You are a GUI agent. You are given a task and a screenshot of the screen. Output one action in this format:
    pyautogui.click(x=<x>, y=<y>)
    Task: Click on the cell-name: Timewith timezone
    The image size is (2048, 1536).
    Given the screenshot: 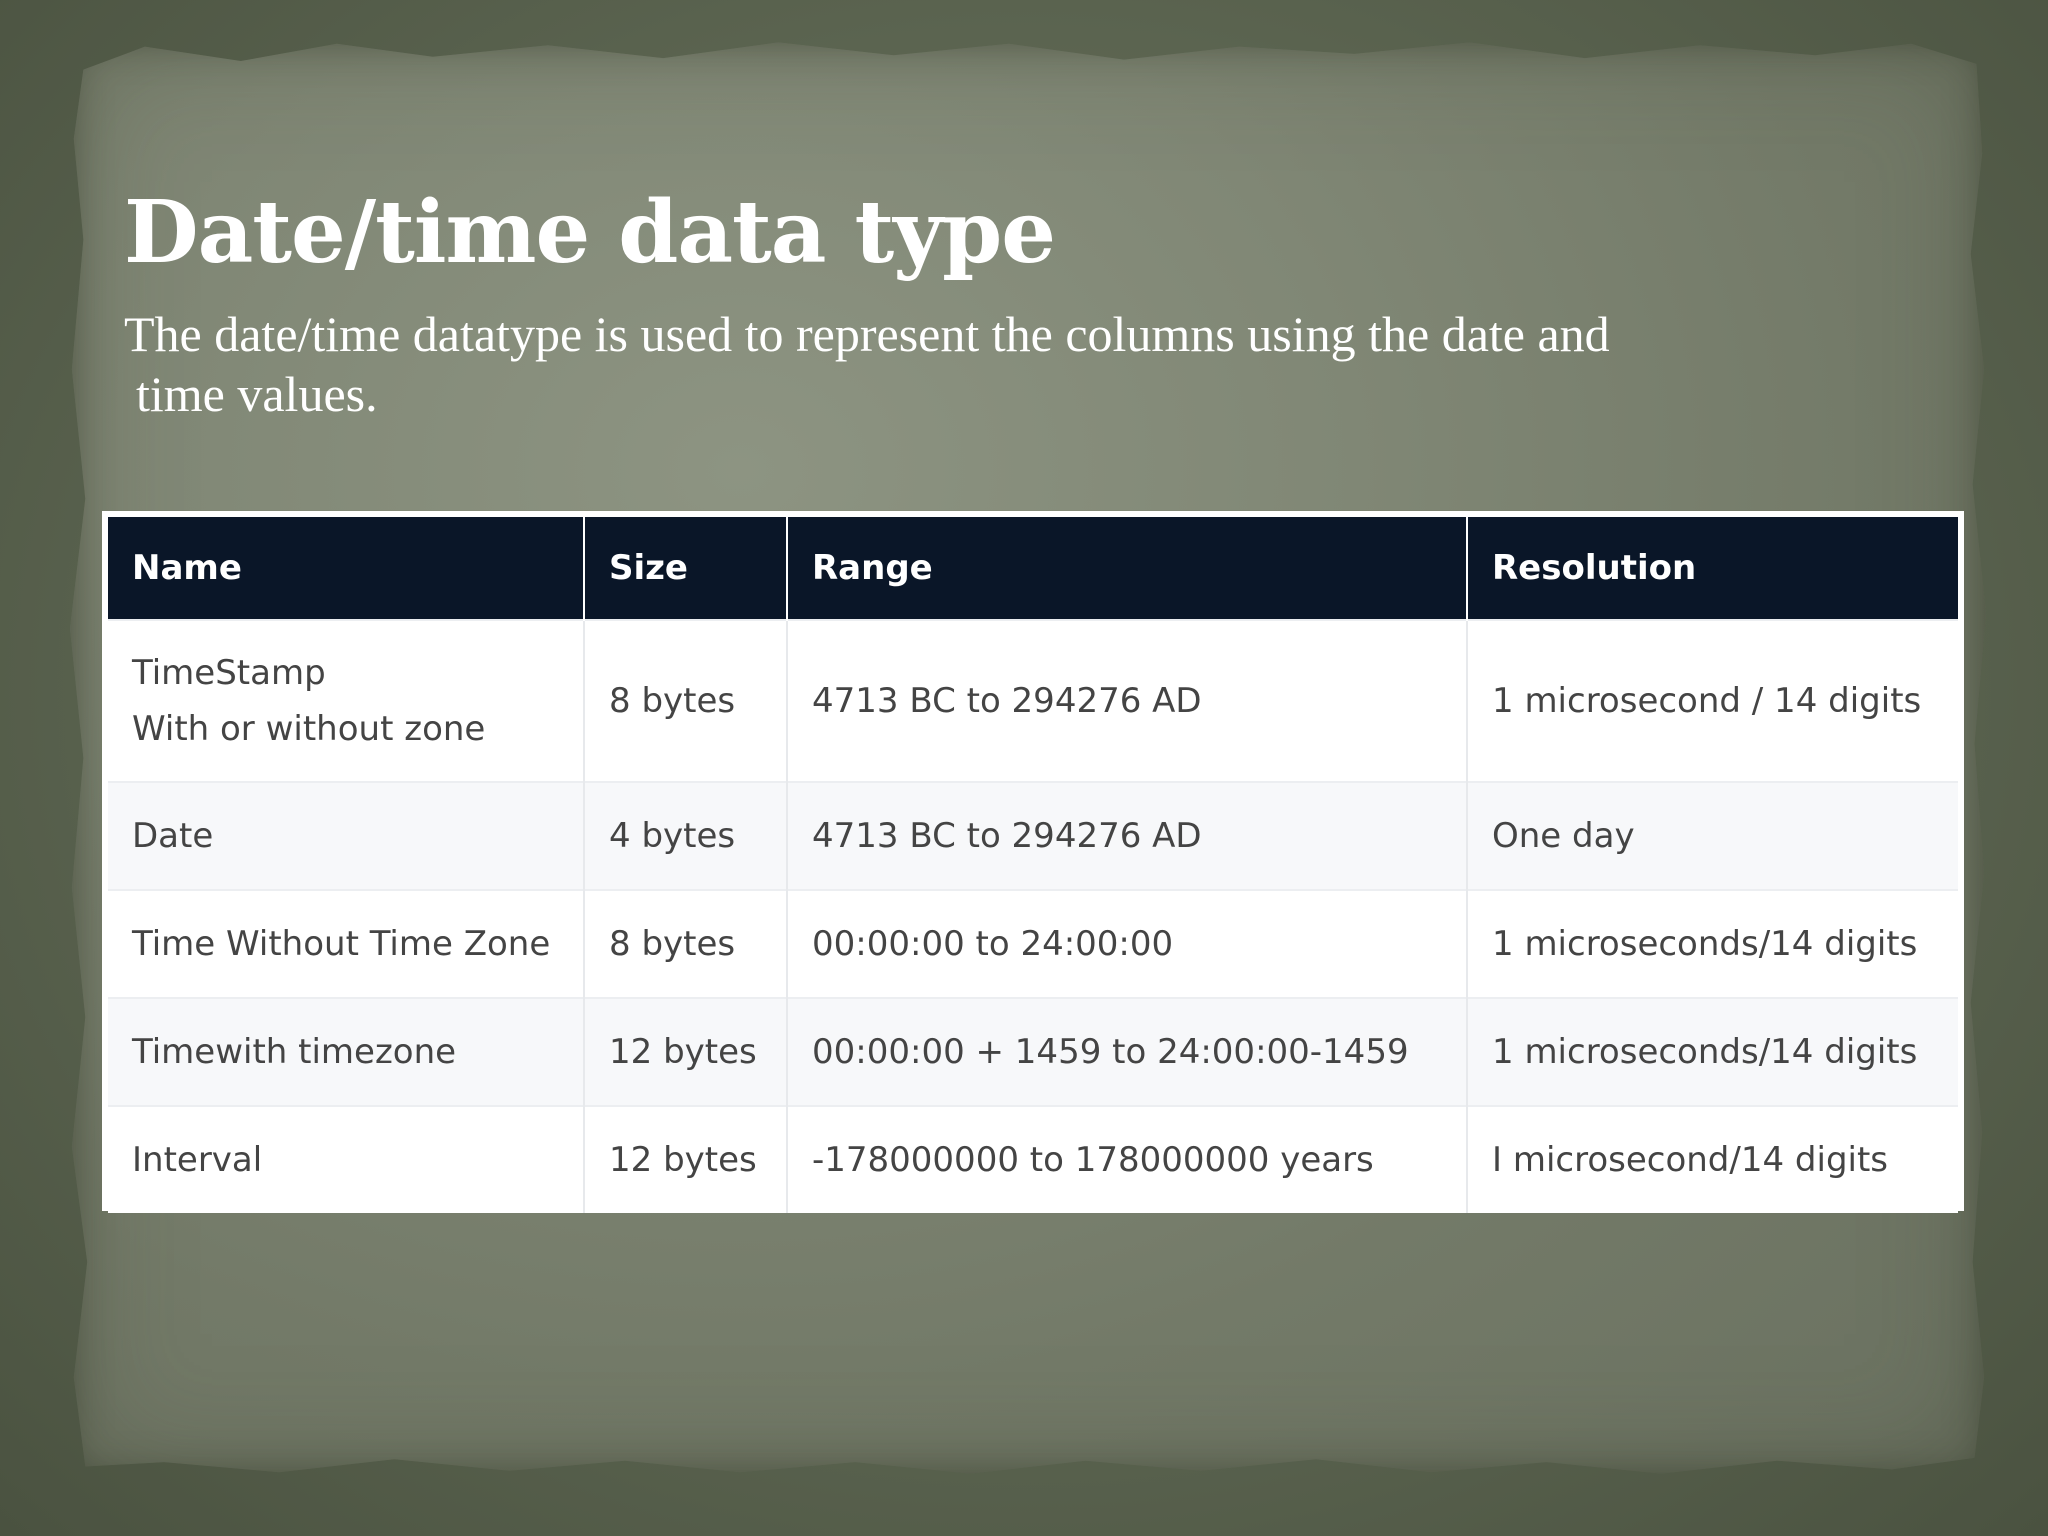 What is the action you would take?
    pyautogui.click(x=346, y=1051)
    